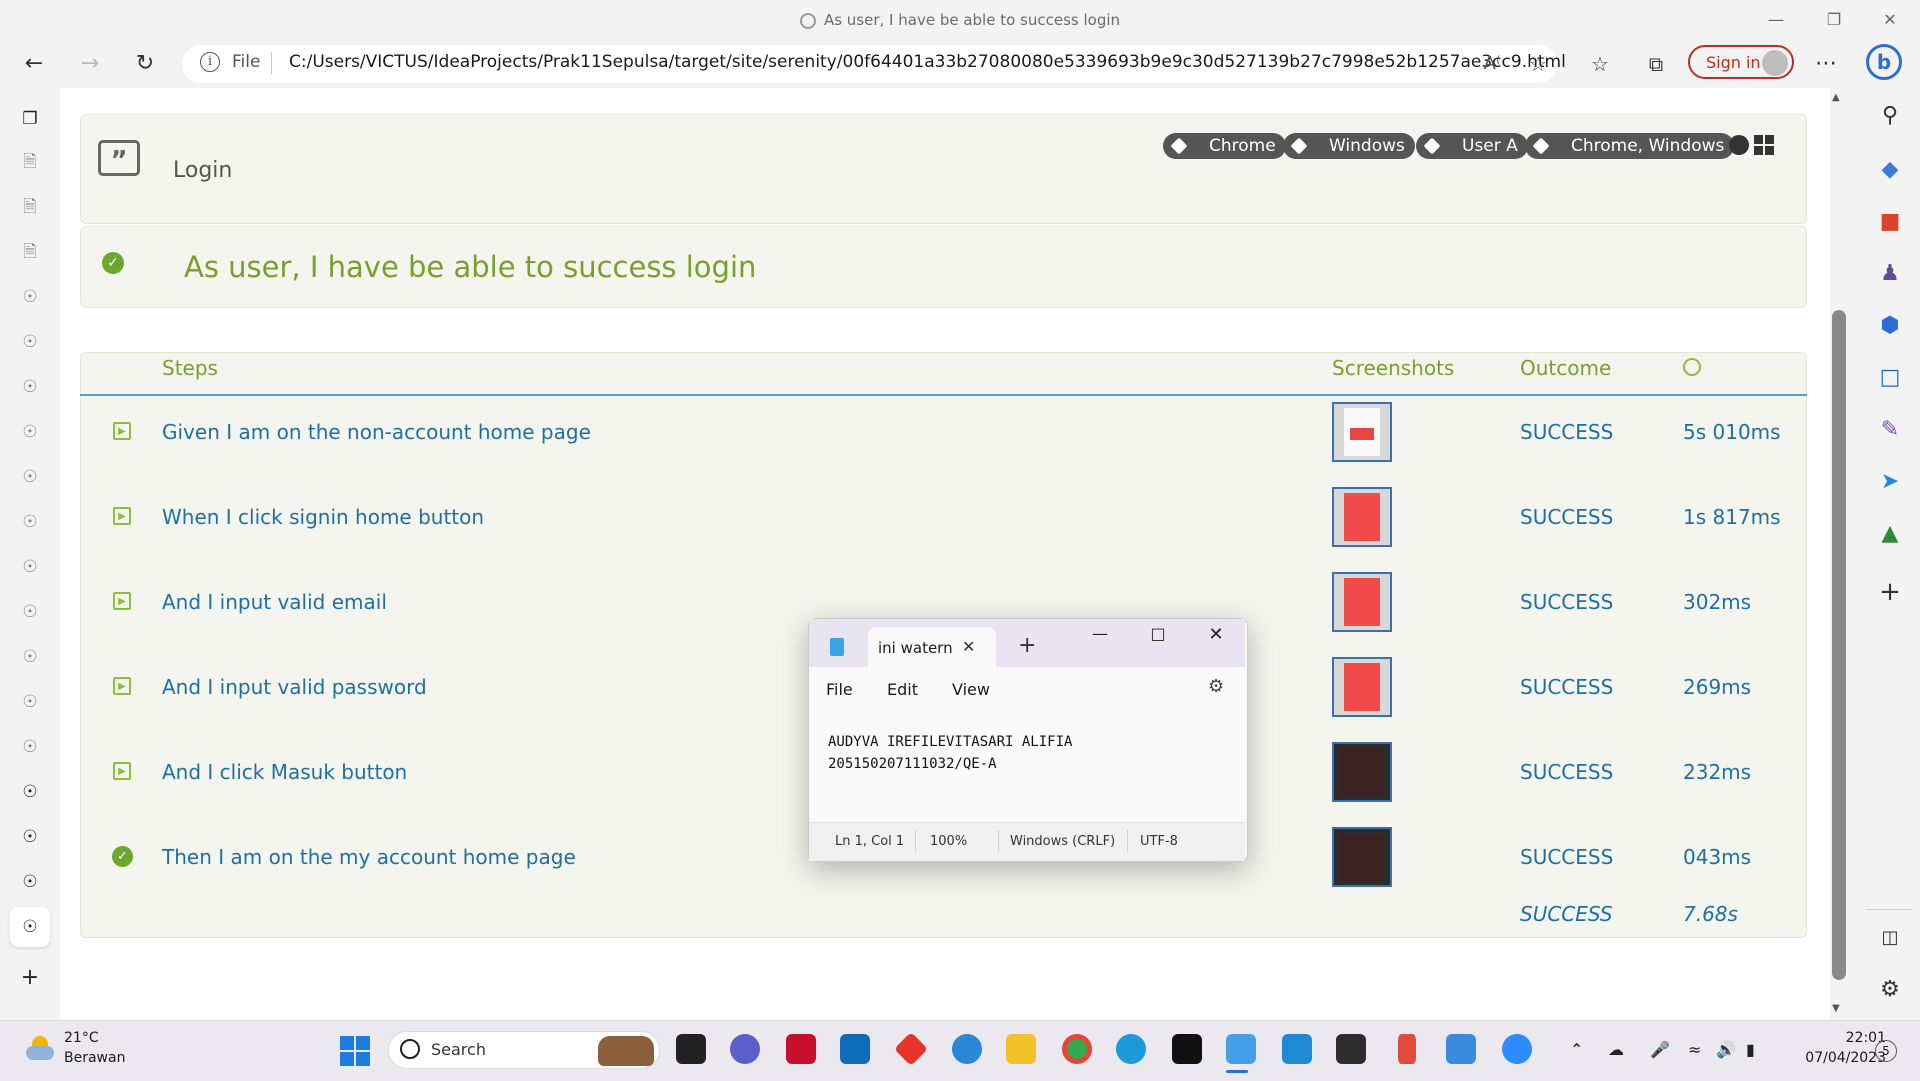 This screenshot has width=1920, height=1081. I want to click on microphone-icon: 🎤, so click(1660, 1049).